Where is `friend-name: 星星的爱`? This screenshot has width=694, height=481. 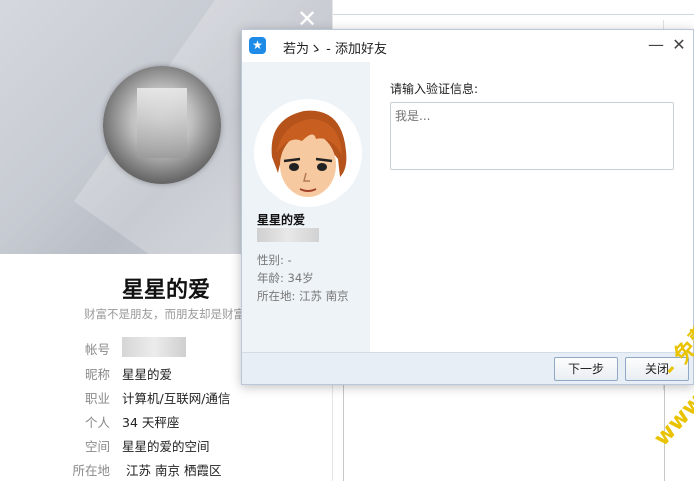 friend-name: 星星的爱 is located at coordinates (281, 220).